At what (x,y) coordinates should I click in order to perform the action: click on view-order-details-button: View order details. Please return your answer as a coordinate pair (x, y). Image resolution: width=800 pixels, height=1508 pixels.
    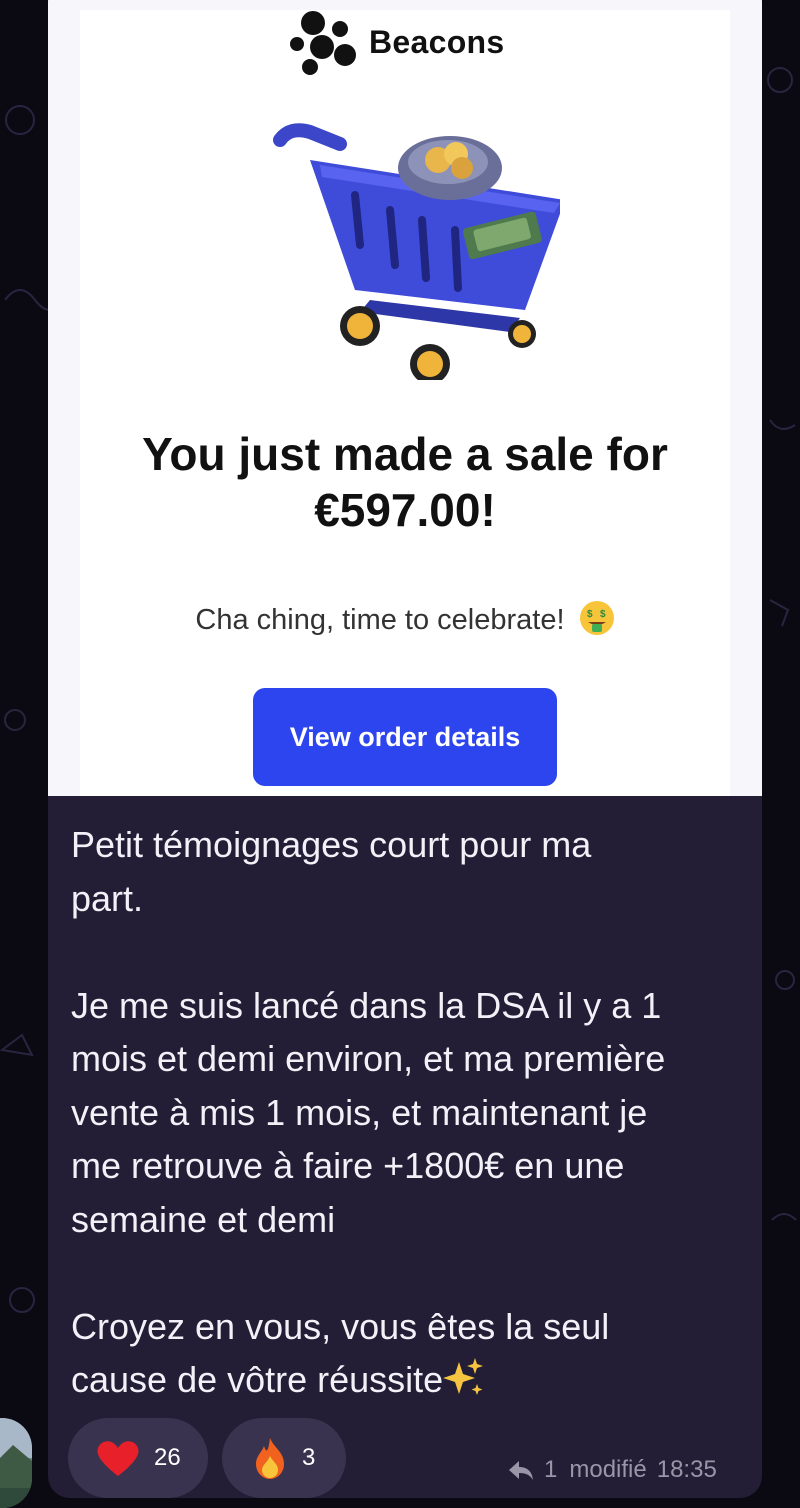
    Looking at the image, I should click on (405, 737).